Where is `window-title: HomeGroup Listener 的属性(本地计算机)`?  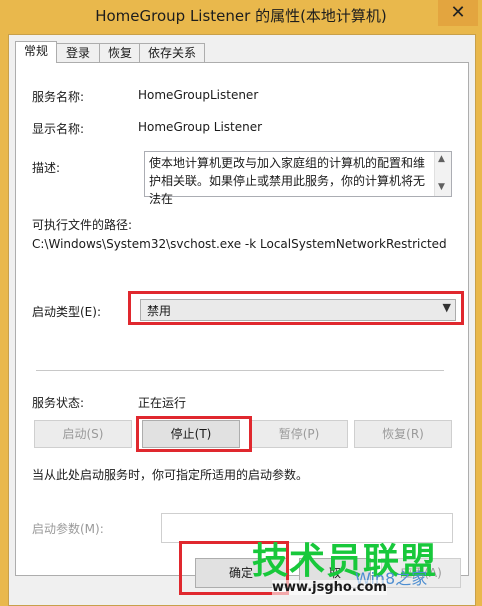
window-title: HomeGroup Listener 的属性(本地计算机) is located at coordinates (241, 16).